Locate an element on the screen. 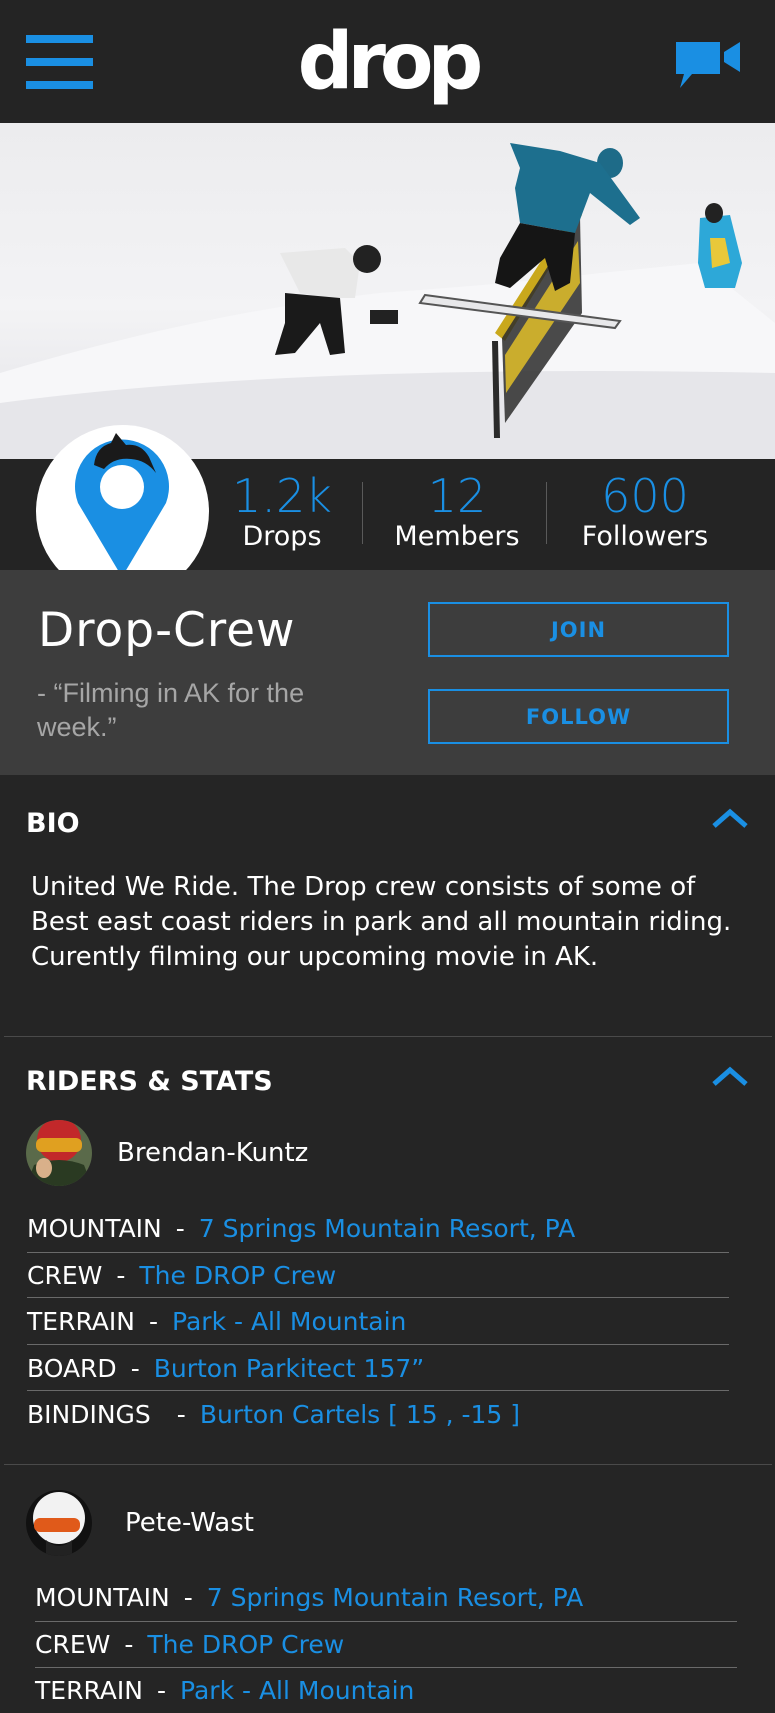 The image size is (775, 1713). riders-heading: RIDERS & STATS is located at coordinates (149, 1081).